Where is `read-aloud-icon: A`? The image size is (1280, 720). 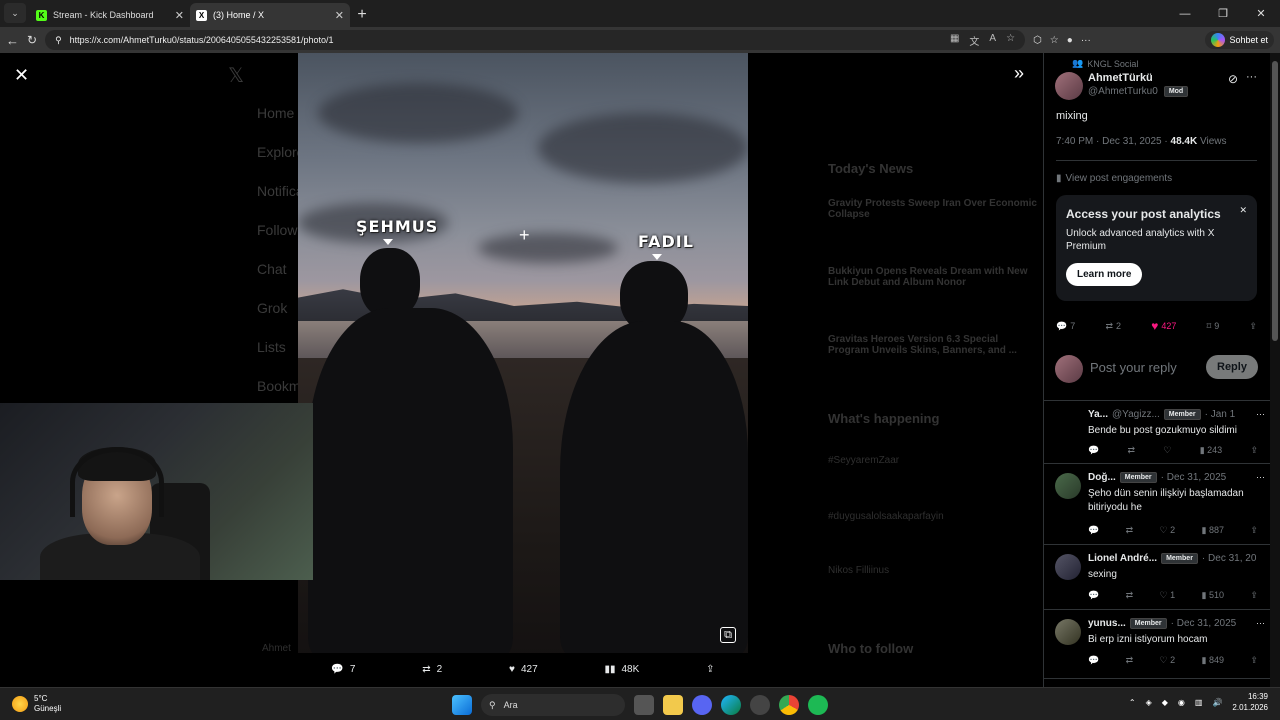
read-aloud-icon: A is located at coordinates (992, 40).